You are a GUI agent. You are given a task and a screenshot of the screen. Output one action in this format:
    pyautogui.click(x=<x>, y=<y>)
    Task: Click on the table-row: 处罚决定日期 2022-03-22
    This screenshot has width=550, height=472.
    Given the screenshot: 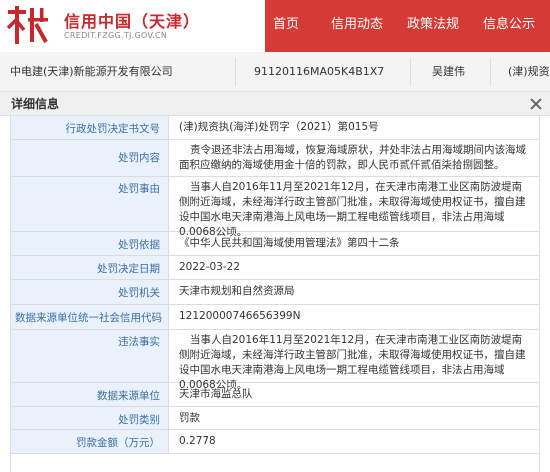 What is the action you would take?
    pyautogui.click(x=275, y=268)
    